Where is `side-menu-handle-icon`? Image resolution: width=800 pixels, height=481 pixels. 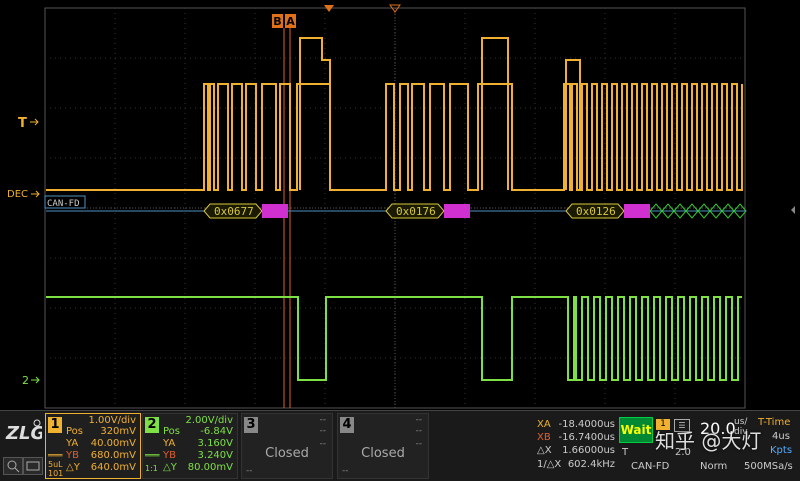 side-menu-handle-icon is located at coordinates (793, 210).